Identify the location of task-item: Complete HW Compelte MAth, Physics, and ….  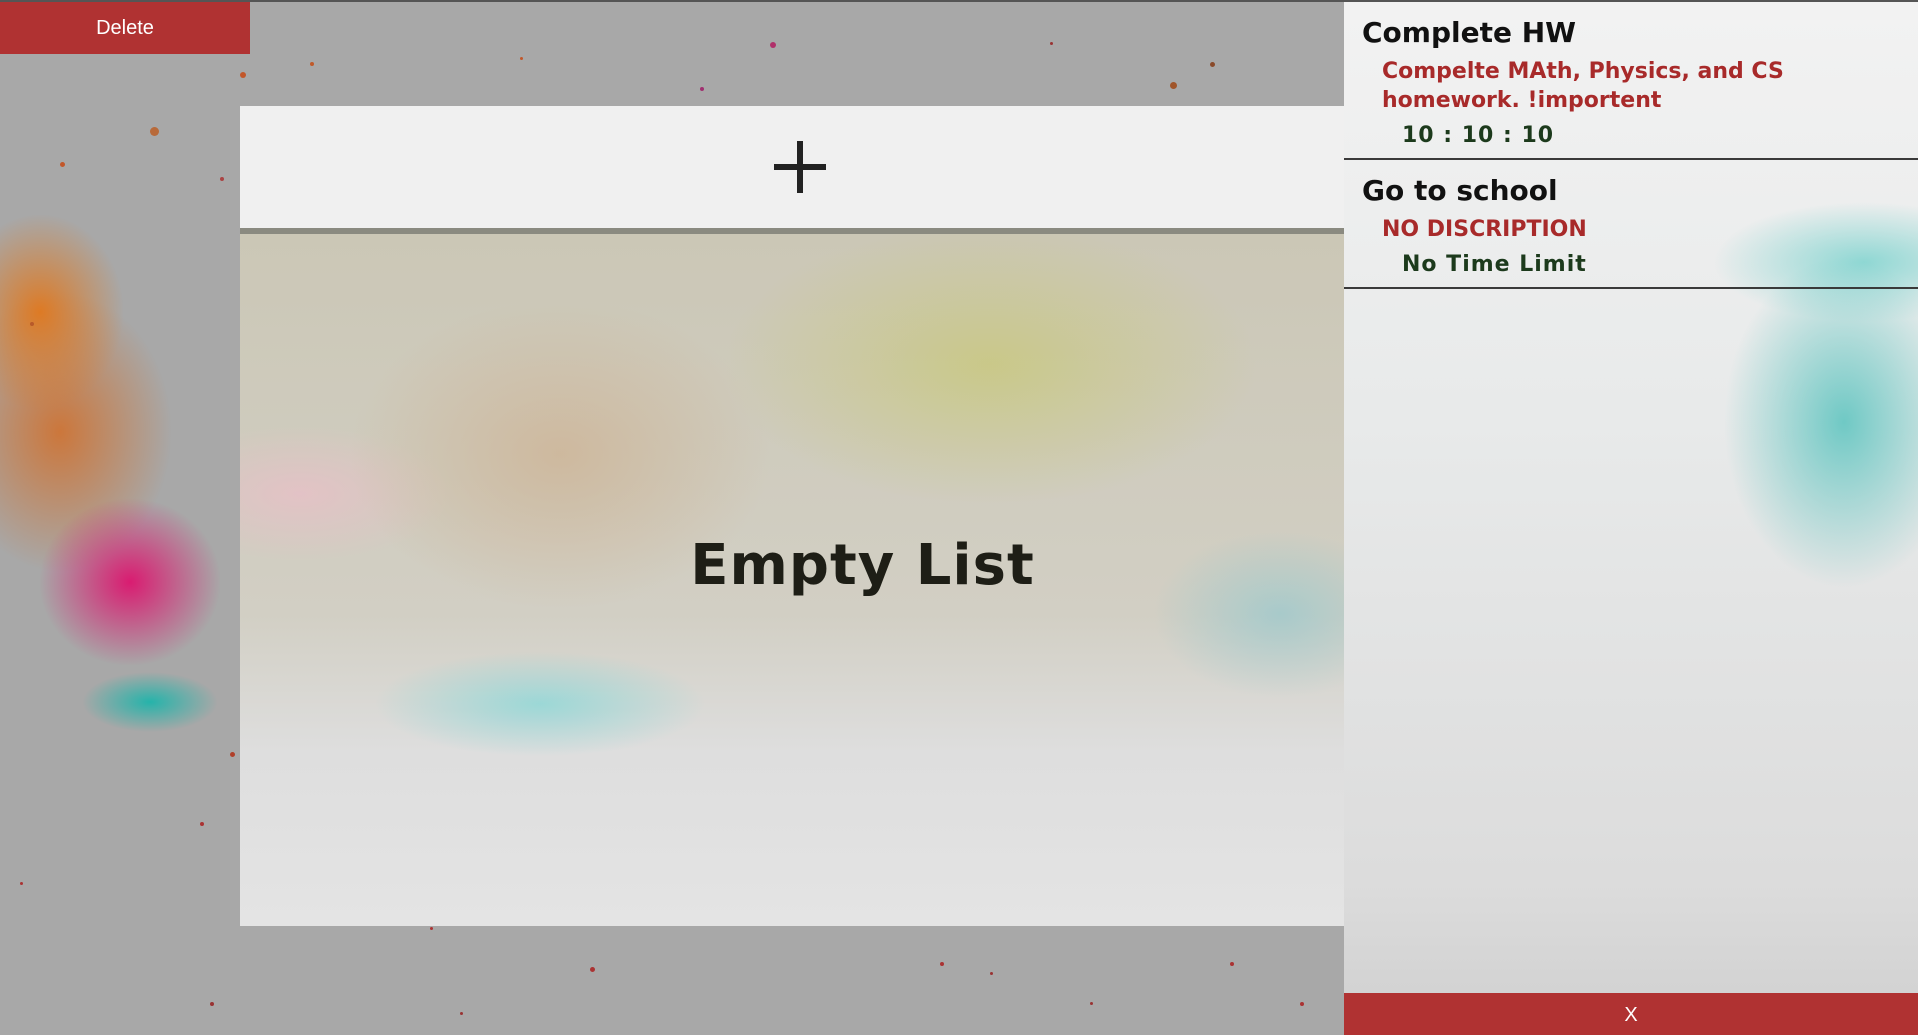
(1631, 81).